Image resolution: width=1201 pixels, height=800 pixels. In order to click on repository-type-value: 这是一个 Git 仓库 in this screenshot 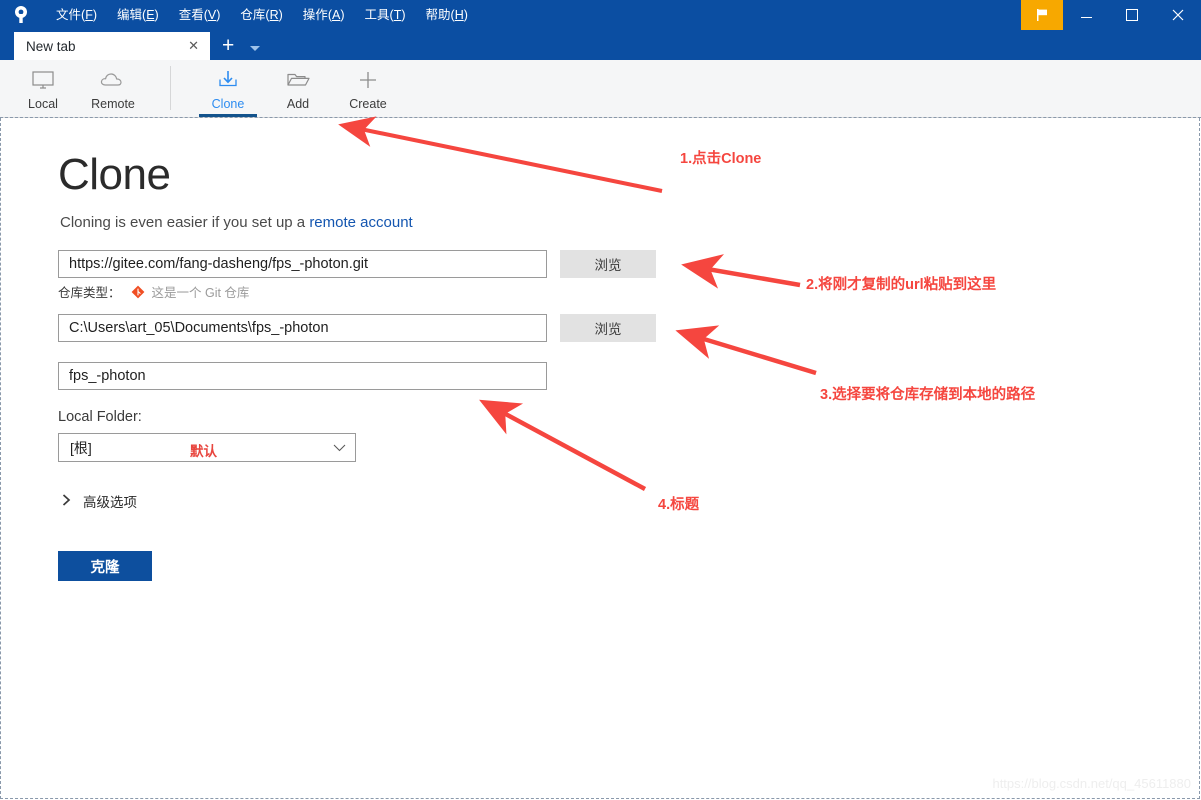, I will do `click(200, 293)`.